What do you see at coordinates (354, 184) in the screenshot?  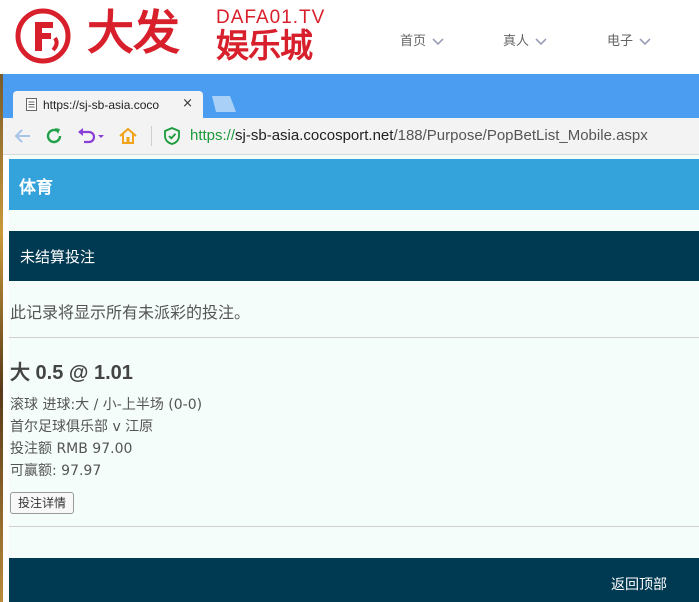 I see `section-header: 体育` at bounding box center [354, 184].